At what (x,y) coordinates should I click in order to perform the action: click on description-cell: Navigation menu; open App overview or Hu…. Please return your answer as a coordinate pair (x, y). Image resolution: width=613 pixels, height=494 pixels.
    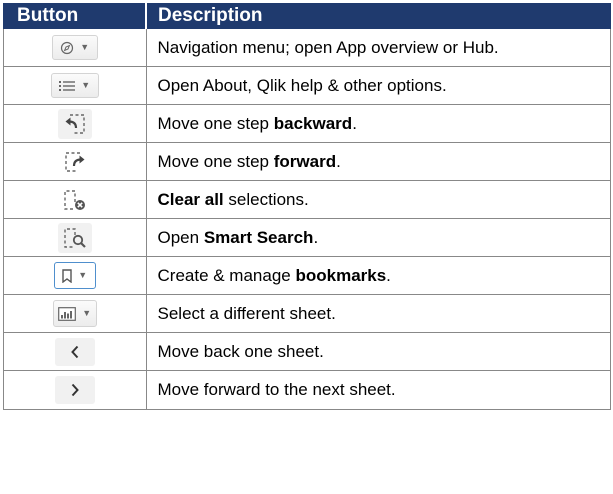
    Looking at the image, I should click on (378, 47).